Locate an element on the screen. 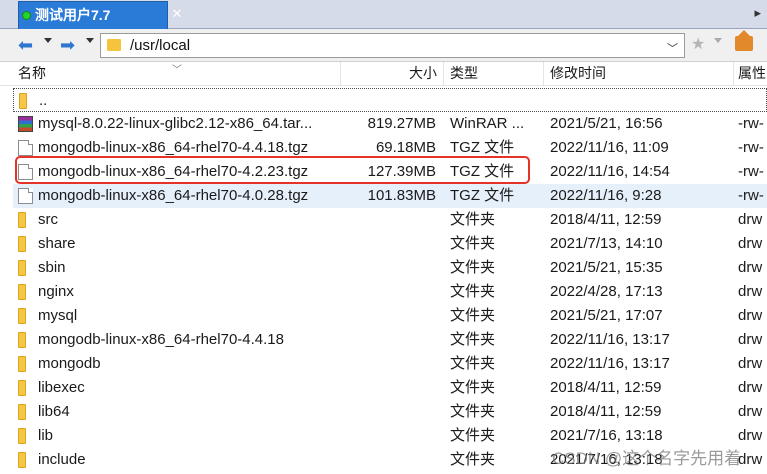 Image resolution: width=767 pixels, height=474 pixels. highlight-box is located at coordinates (272, 170).